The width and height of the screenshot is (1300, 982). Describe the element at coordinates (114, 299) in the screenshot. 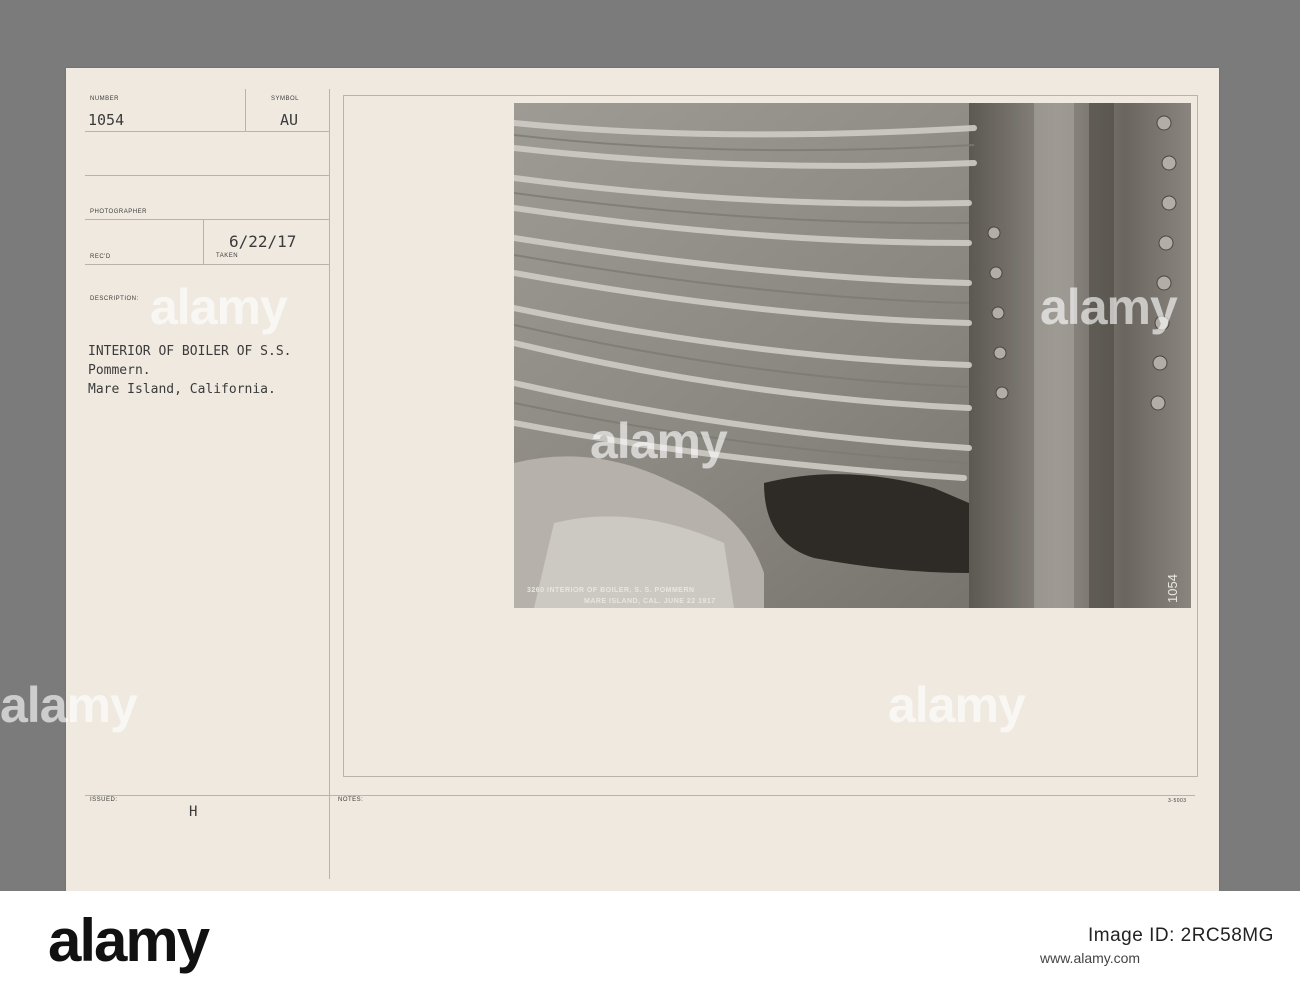

I see `description-label: DESCRIPTION:` at that location.